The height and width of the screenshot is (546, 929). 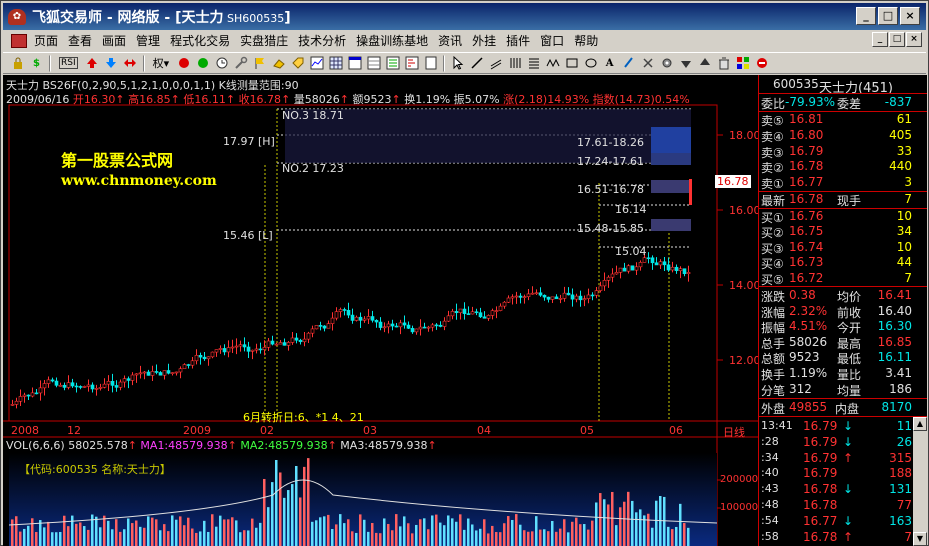 What do you see at coordinates (628, 63) in the screenshot?
I see `brush-tool-icon` at bounding box center [628, 63].